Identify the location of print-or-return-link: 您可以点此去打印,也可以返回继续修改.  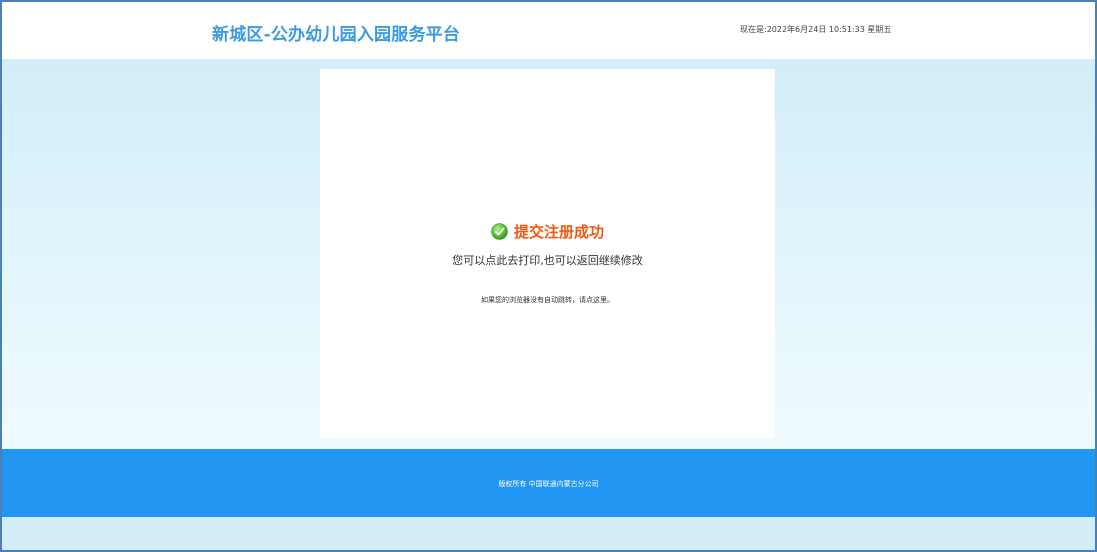
(547, 260).